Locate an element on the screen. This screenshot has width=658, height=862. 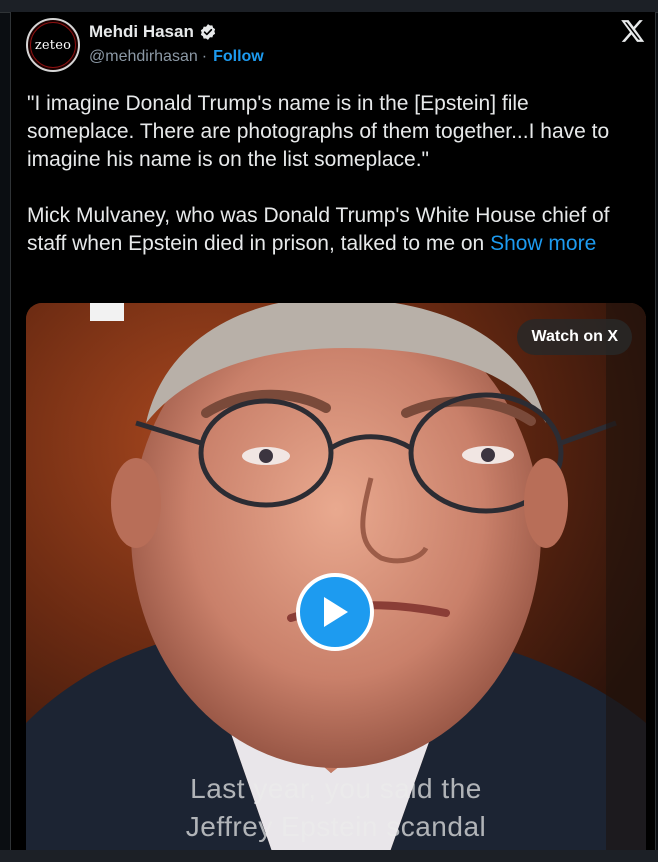
author-handle: @mehdirhasan is located at coordinates (143, 57).